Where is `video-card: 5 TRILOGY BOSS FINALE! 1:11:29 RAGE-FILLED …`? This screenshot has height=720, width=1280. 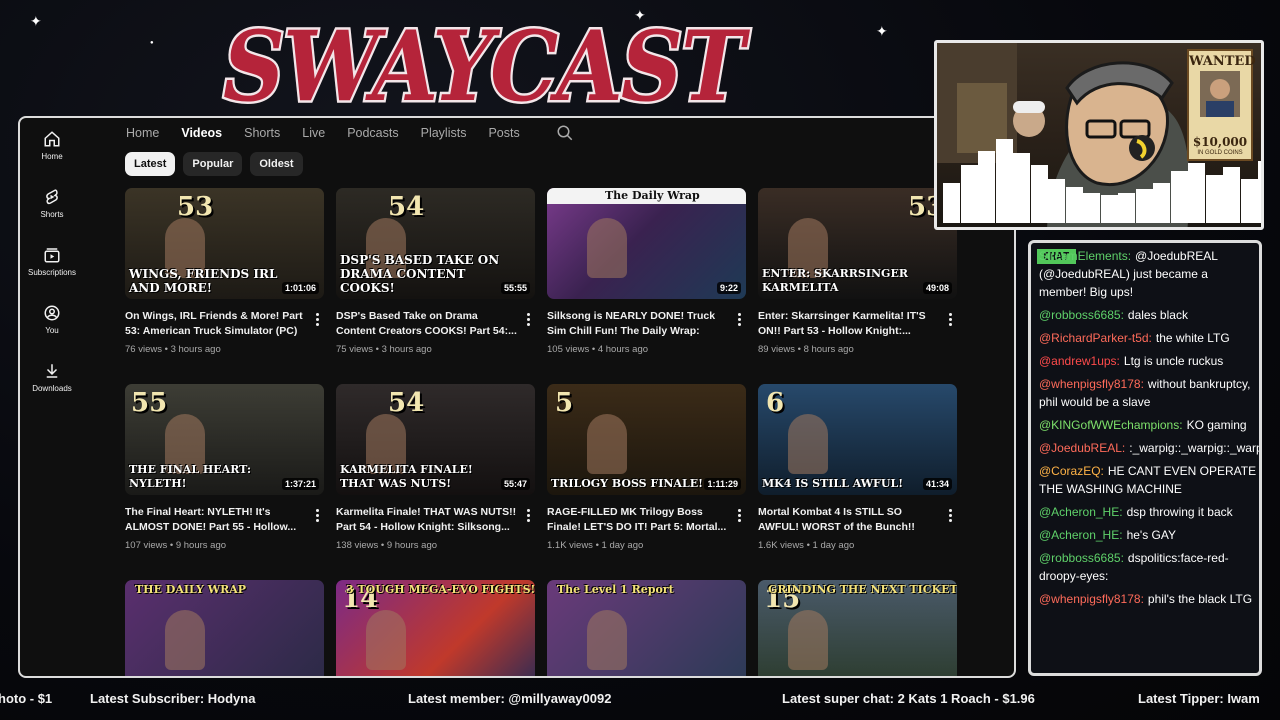 video-card: 5 TRILOGY BOSS FINALE! 1:11:29 RAGE-FILLED … is located at coordinates (646, 467).